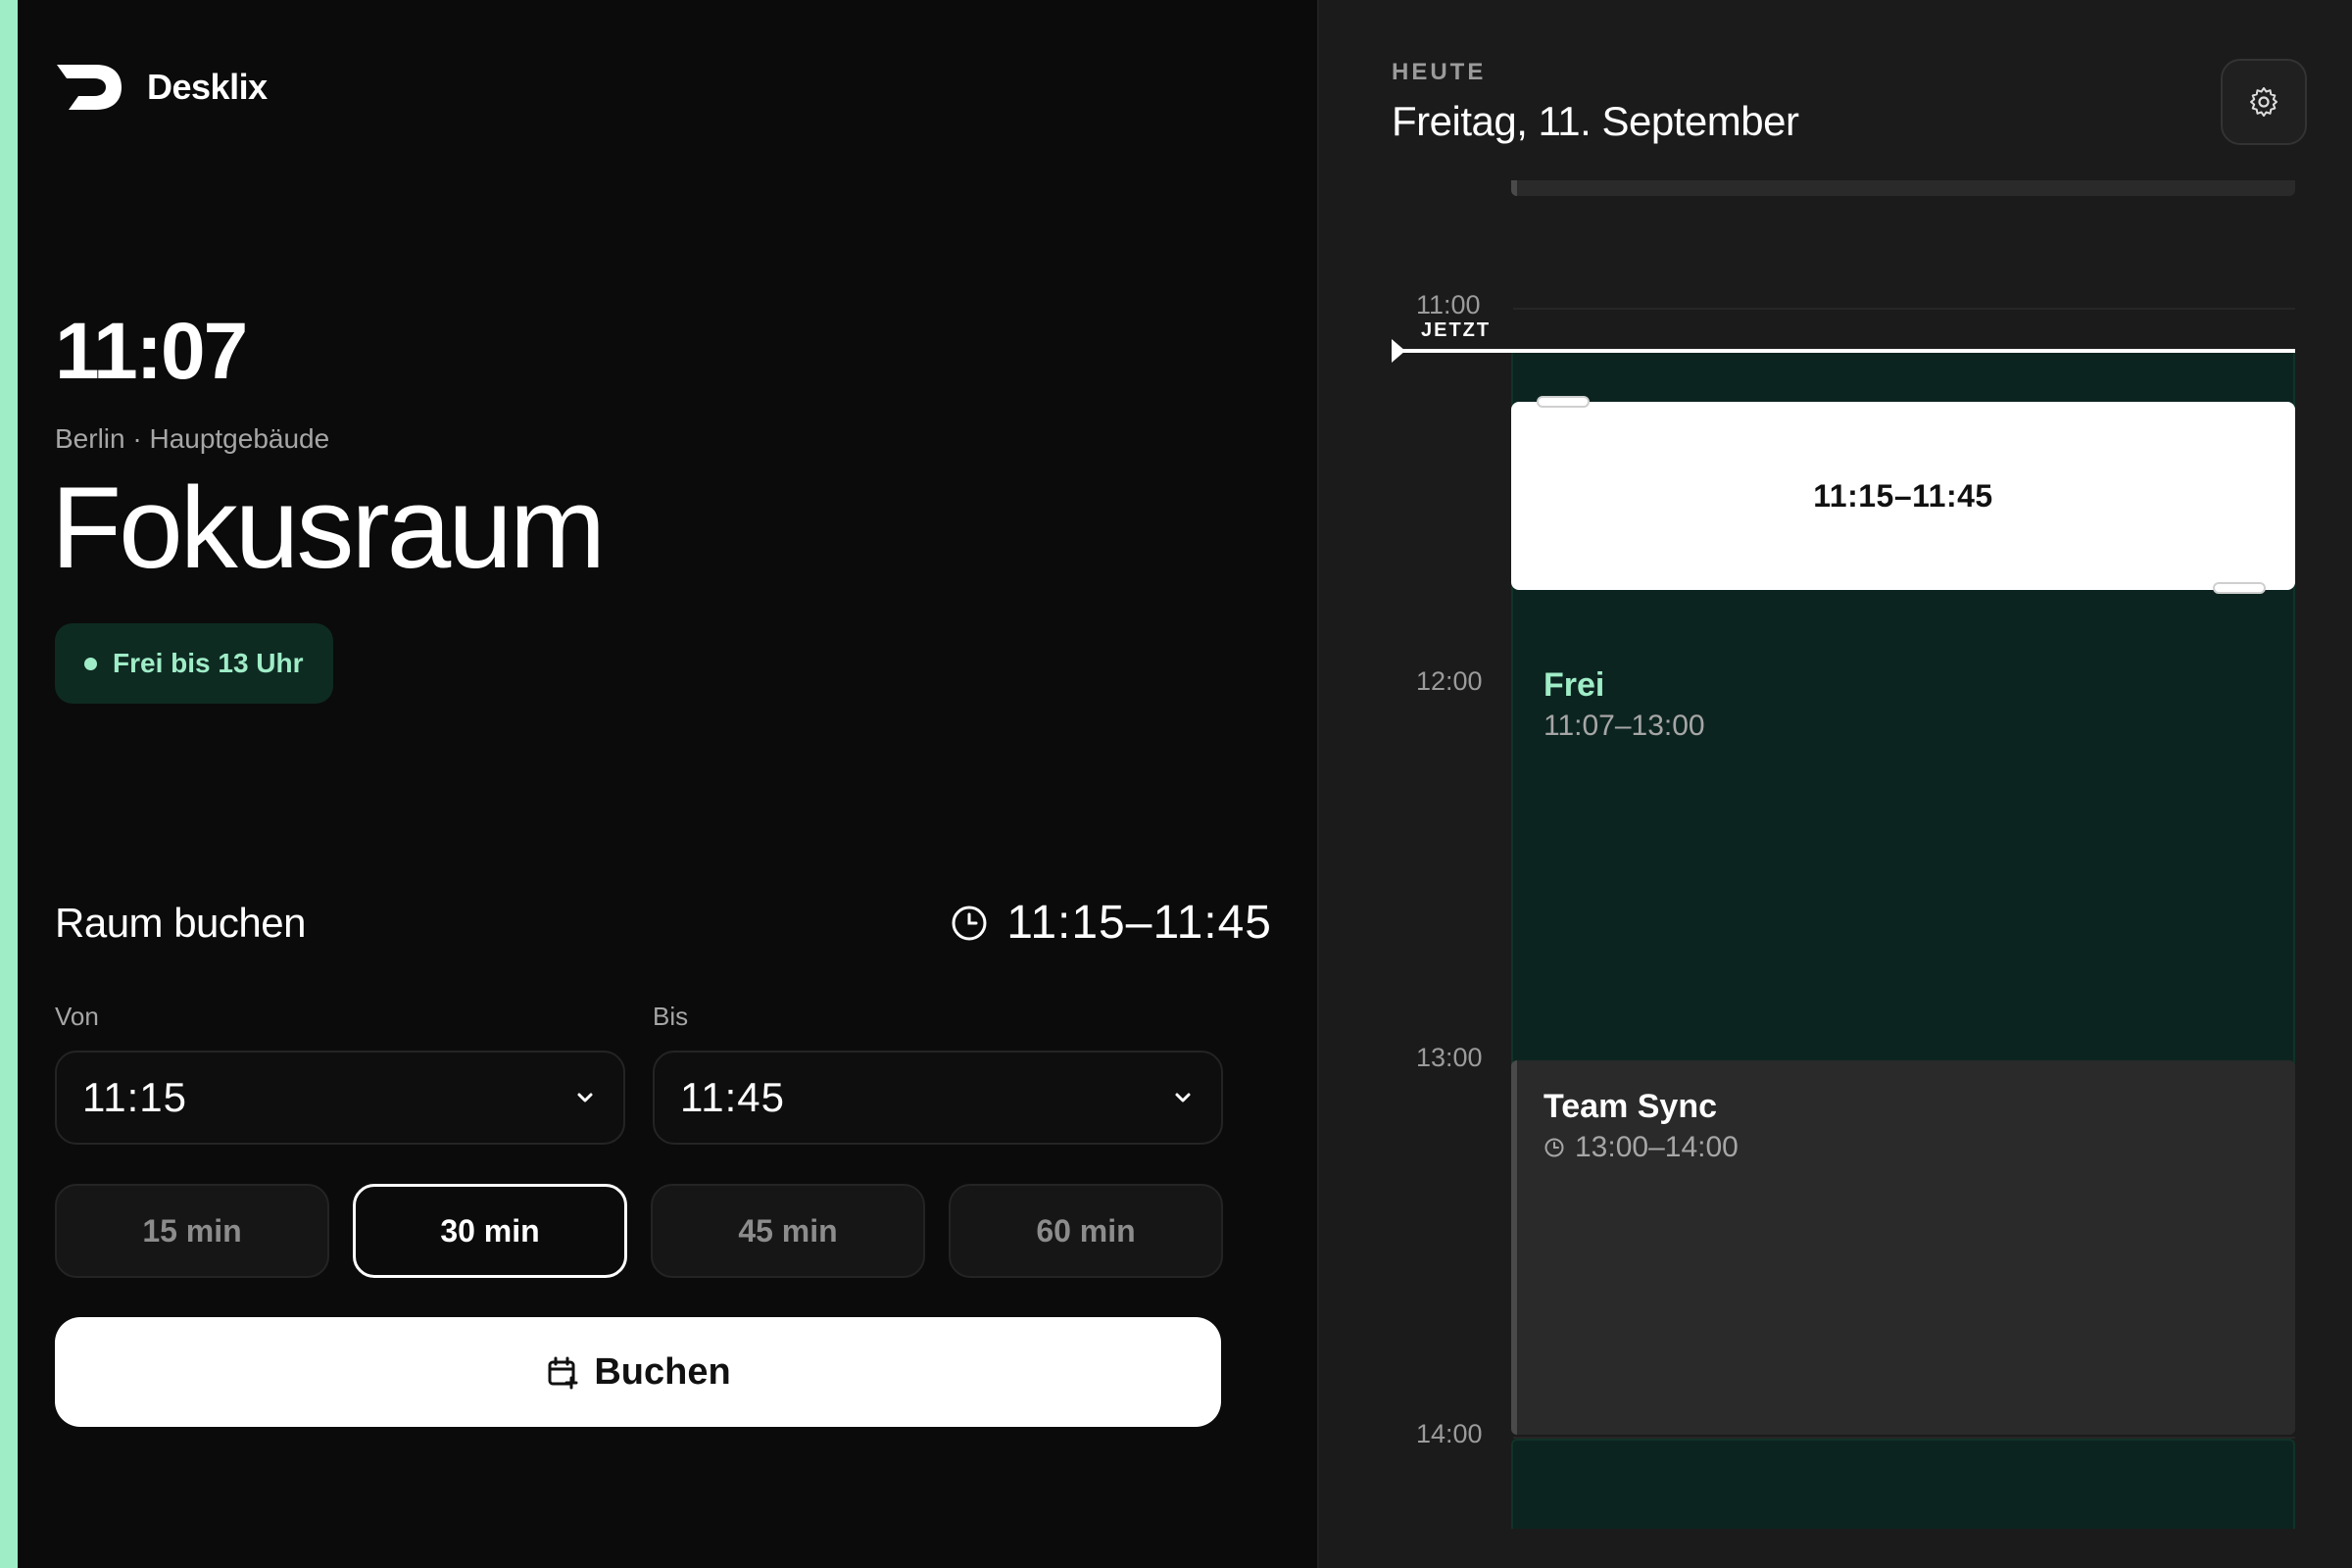 The height and width of the screenshot is (1568, 2352). Describe the element at coordinates (1449, 681) in the screenshot. I see `hour-label: 12:00` at that location.